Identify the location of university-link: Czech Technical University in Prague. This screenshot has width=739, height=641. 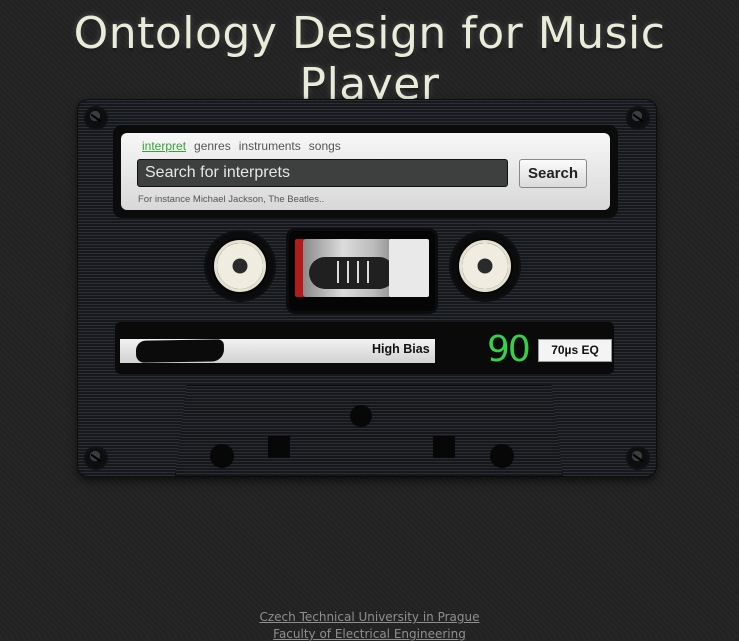
(369, 617).